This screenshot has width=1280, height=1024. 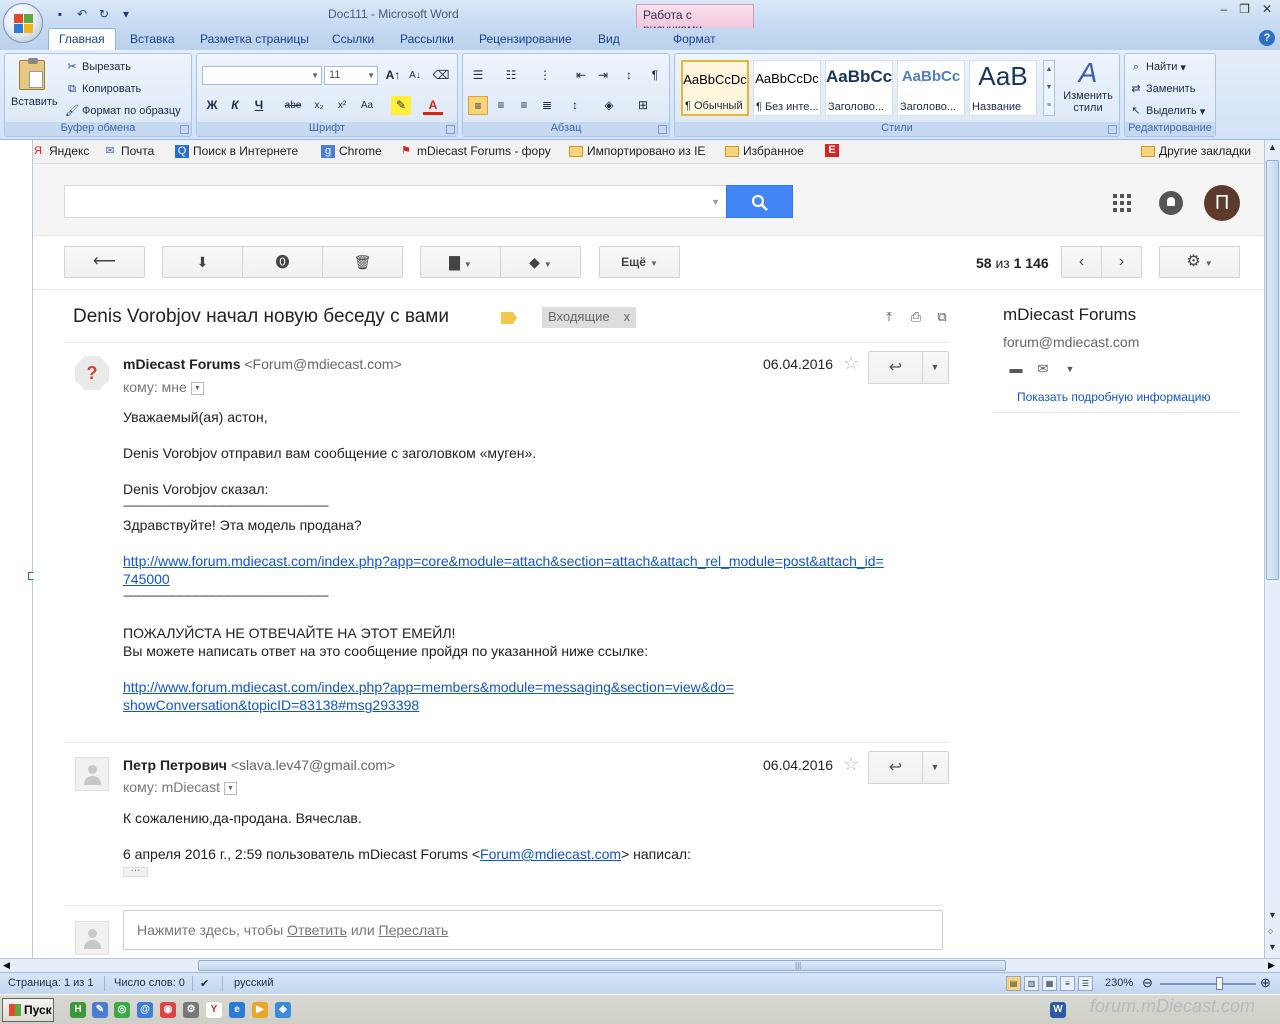 I want to click on decrease-indent-icon: ⇤, so click(x=581, y=75).